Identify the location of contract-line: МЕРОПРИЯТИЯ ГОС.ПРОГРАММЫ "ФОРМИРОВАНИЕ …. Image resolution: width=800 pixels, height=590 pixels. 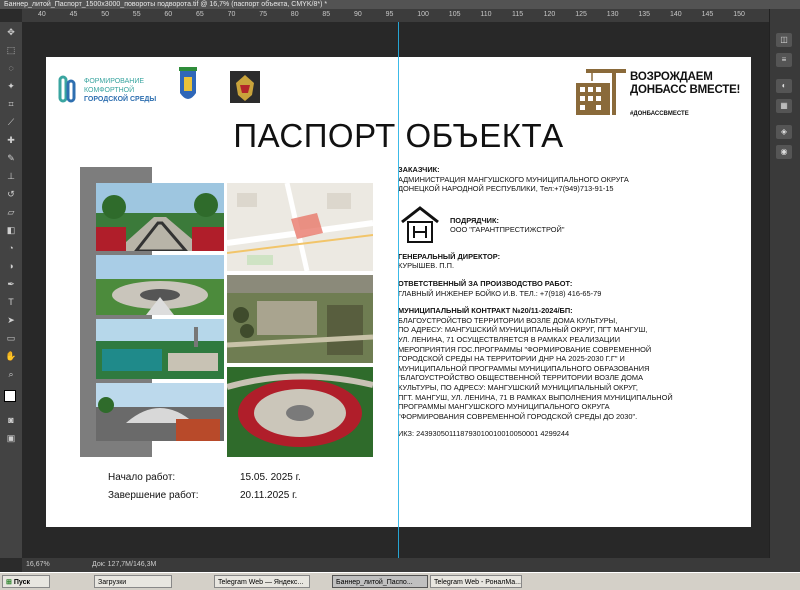
(525, 349).